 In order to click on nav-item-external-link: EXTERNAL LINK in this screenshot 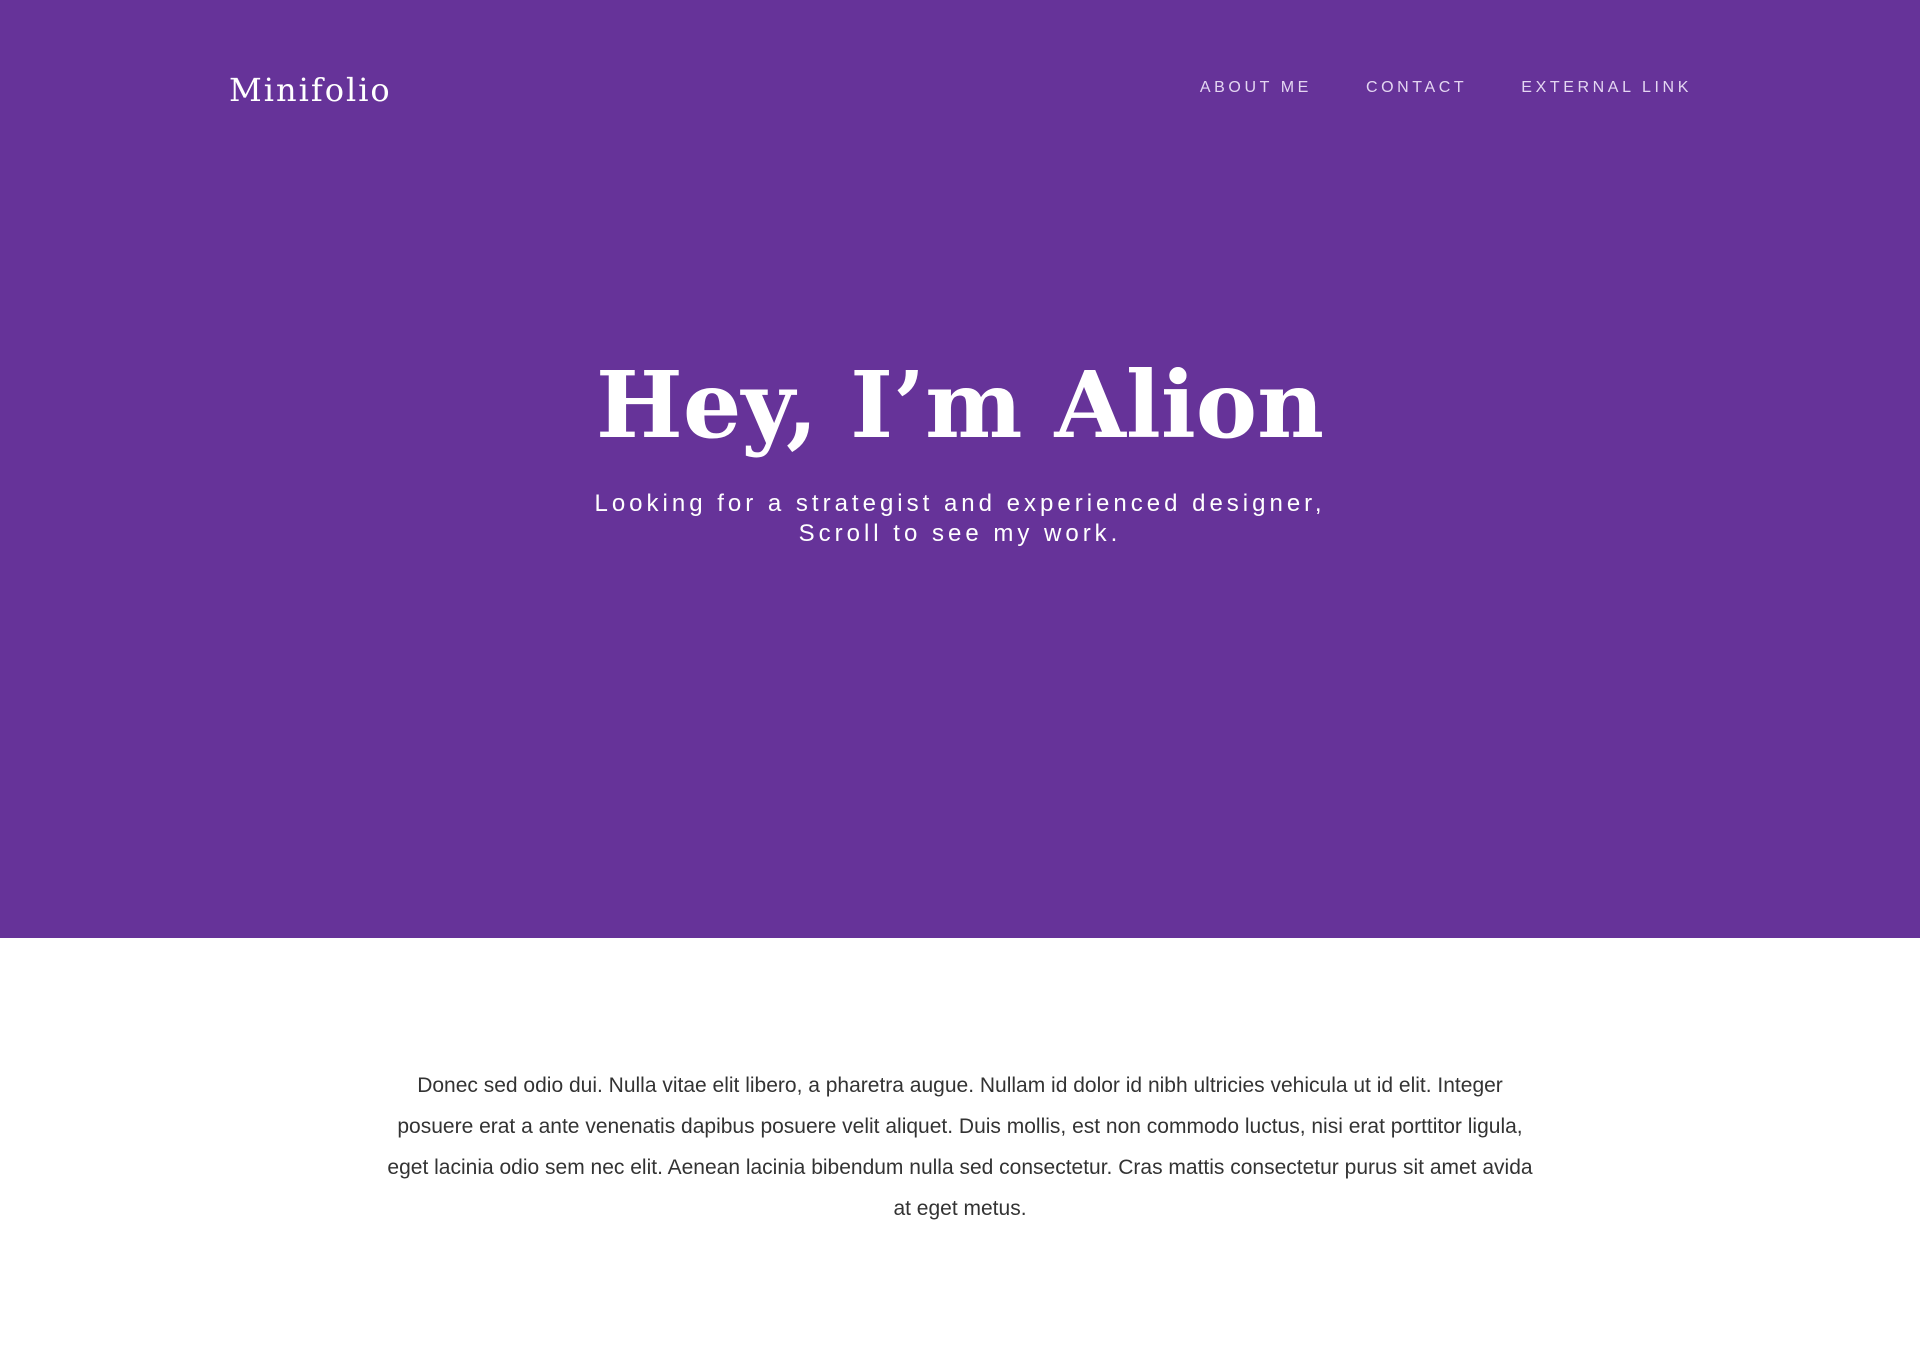, I will do `click(1606, 88)`.